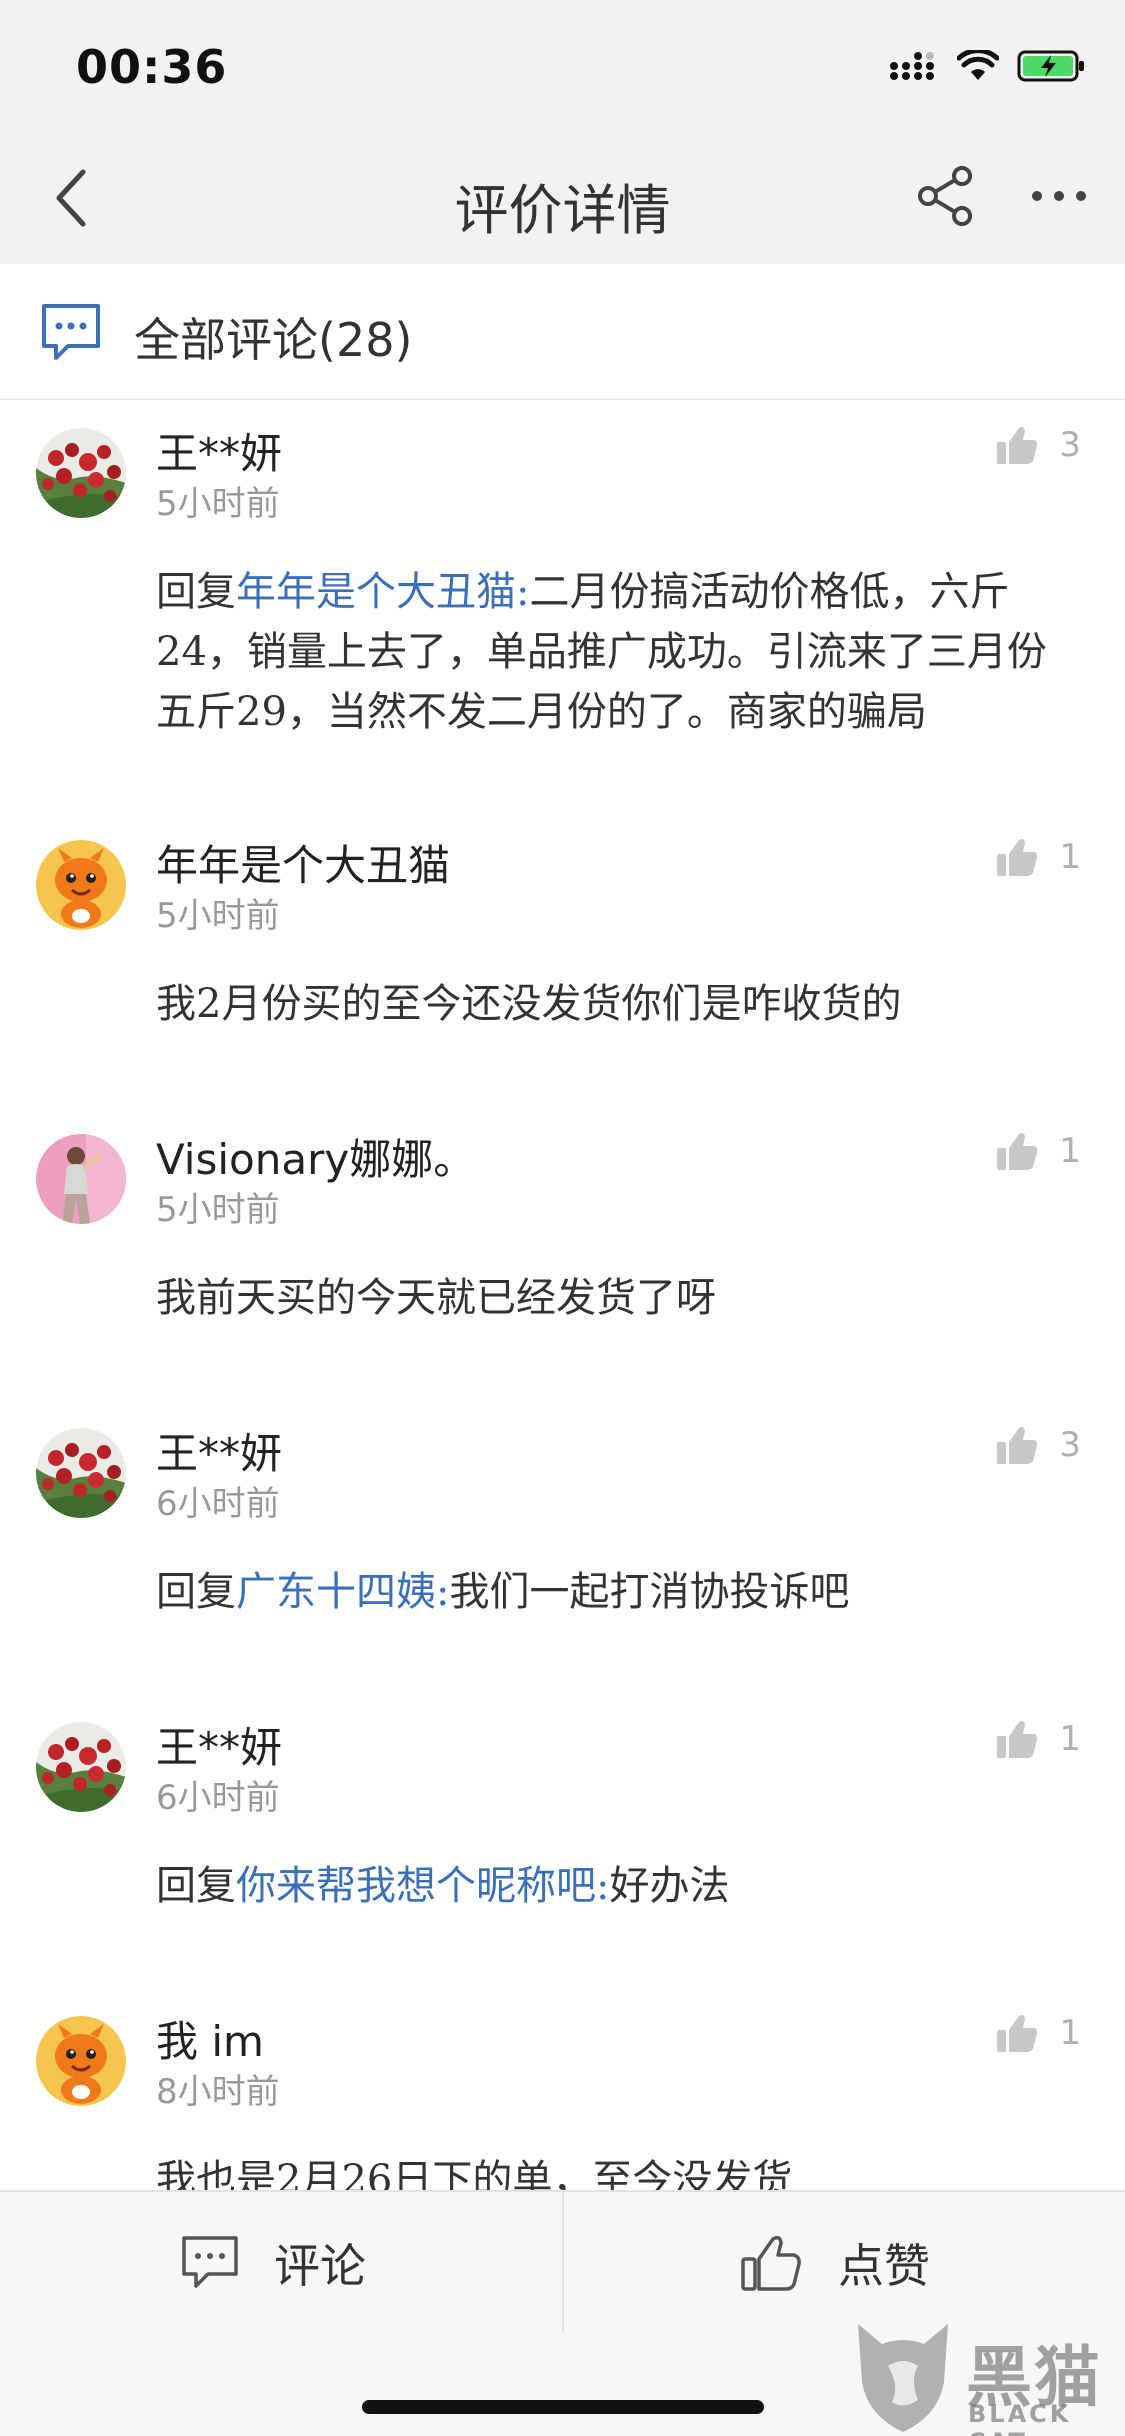  What do you see at coordinates (210, 2038) in the screenshot?
I see `username: 我 im` at bounding box center [210, 2038].